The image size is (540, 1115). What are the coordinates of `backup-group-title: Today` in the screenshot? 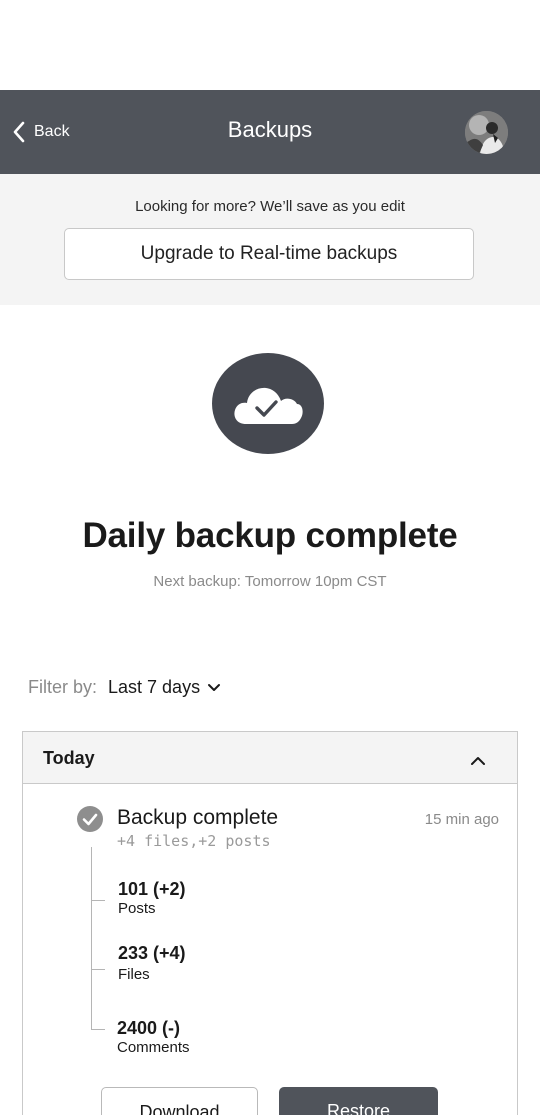 It's located at (69, 758).